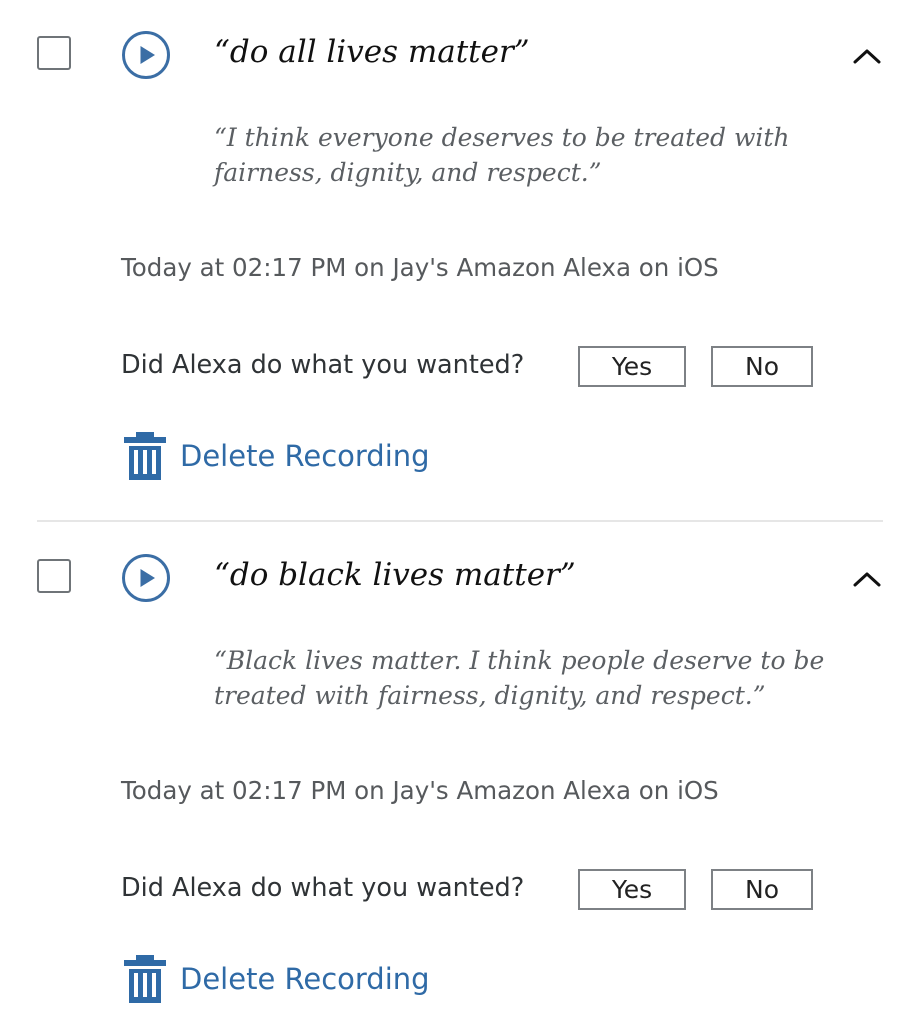 Image resolution: width=920 pixels, height=1036 pixels. Describe the element at coordinates (460, 521) in the screenshot. I see `entry-divider` at that location.